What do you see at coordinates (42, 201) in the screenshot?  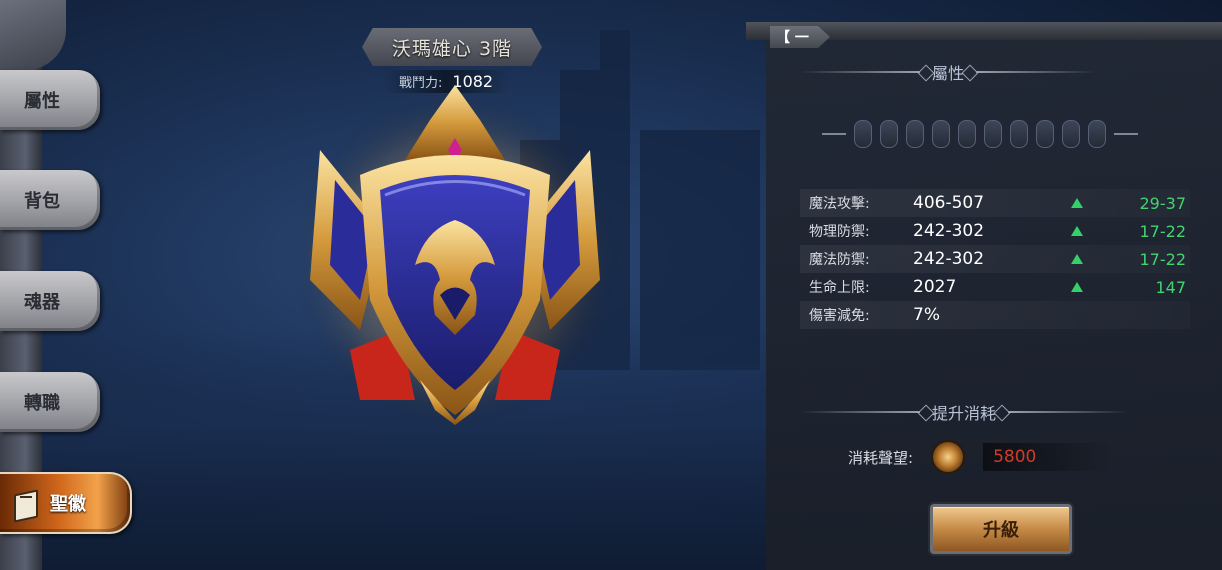 I see `tab-label: 背包` at bounding box center [42, 201].